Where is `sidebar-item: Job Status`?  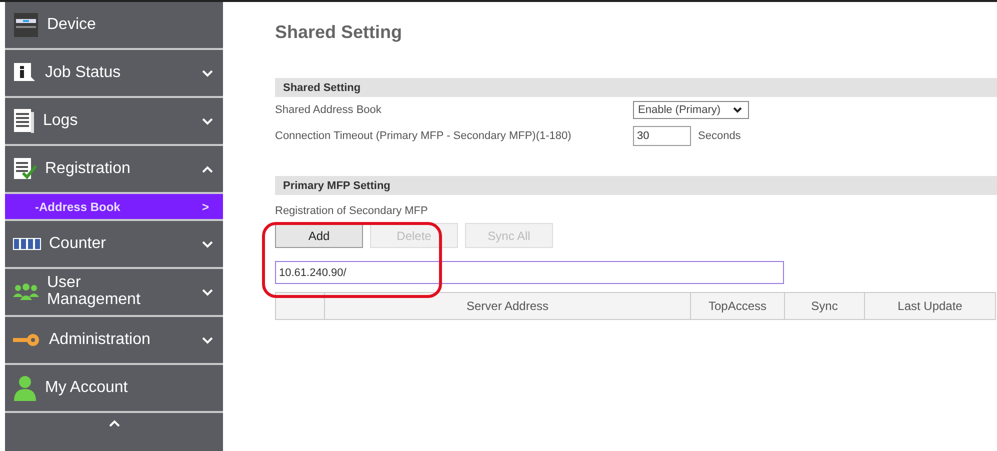 sidebar-item: Job Status is located at coordinates (114, 74).